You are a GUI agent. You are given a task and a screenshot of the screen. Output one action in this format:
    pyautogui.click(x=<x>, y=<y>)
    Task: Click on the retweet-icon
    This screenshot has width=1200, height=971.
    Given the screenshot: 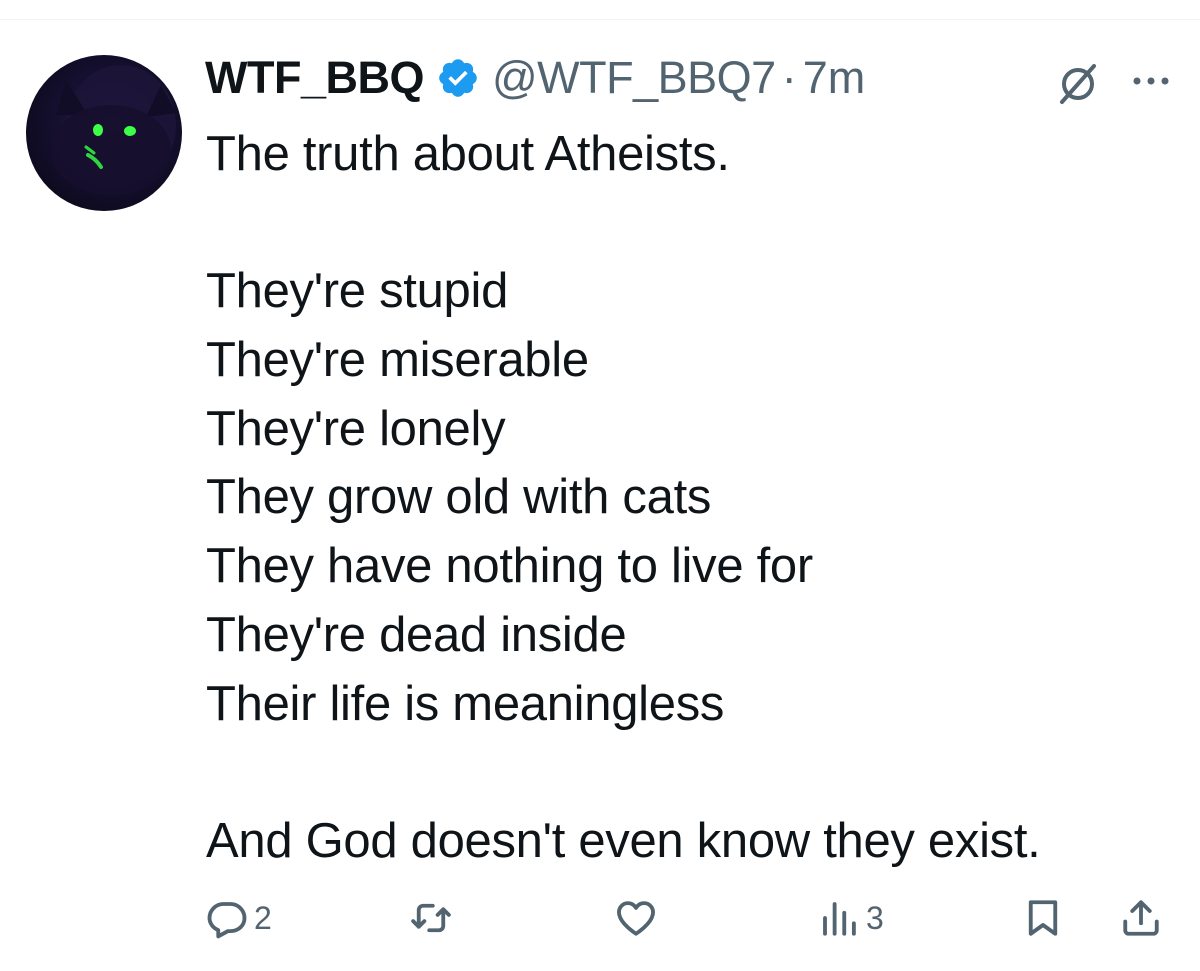 What is the action you would take?
    pyautogui.click(x=431, y=918)
    